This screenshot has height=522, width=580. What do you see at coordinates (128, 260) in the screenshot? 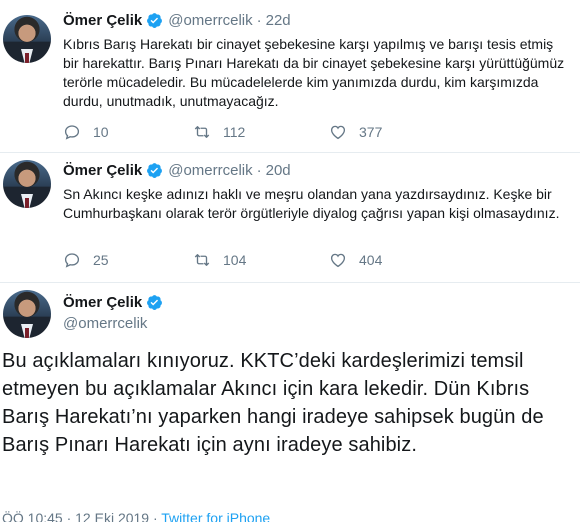
I see `reply-button: 25` at bounding box center [128, 260].